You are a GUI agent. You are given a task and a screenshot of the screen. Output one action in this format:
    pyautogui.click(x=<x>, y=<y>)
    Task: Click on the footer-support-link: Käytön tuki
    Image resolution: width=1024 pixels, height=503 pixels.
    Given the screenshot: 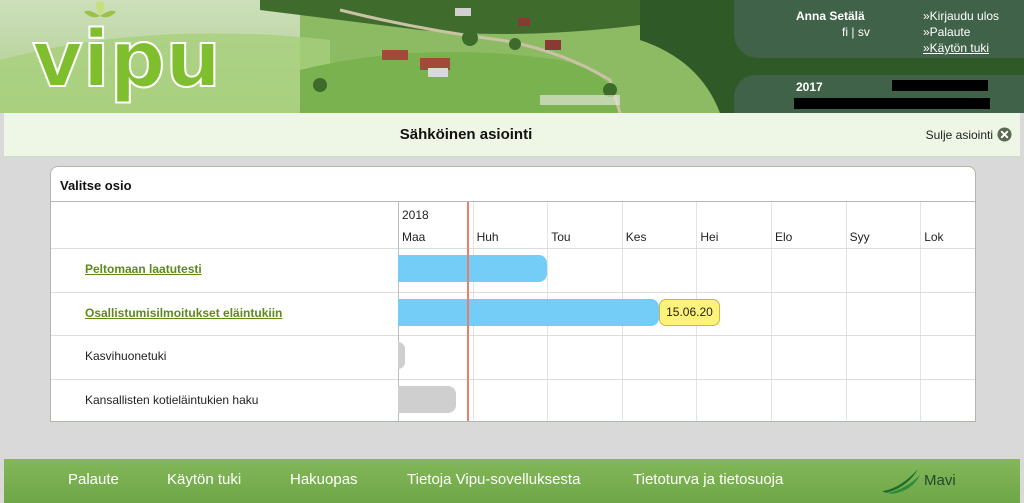 What is the action you would take?
    pyautogui.click(x=204, y=479)
    